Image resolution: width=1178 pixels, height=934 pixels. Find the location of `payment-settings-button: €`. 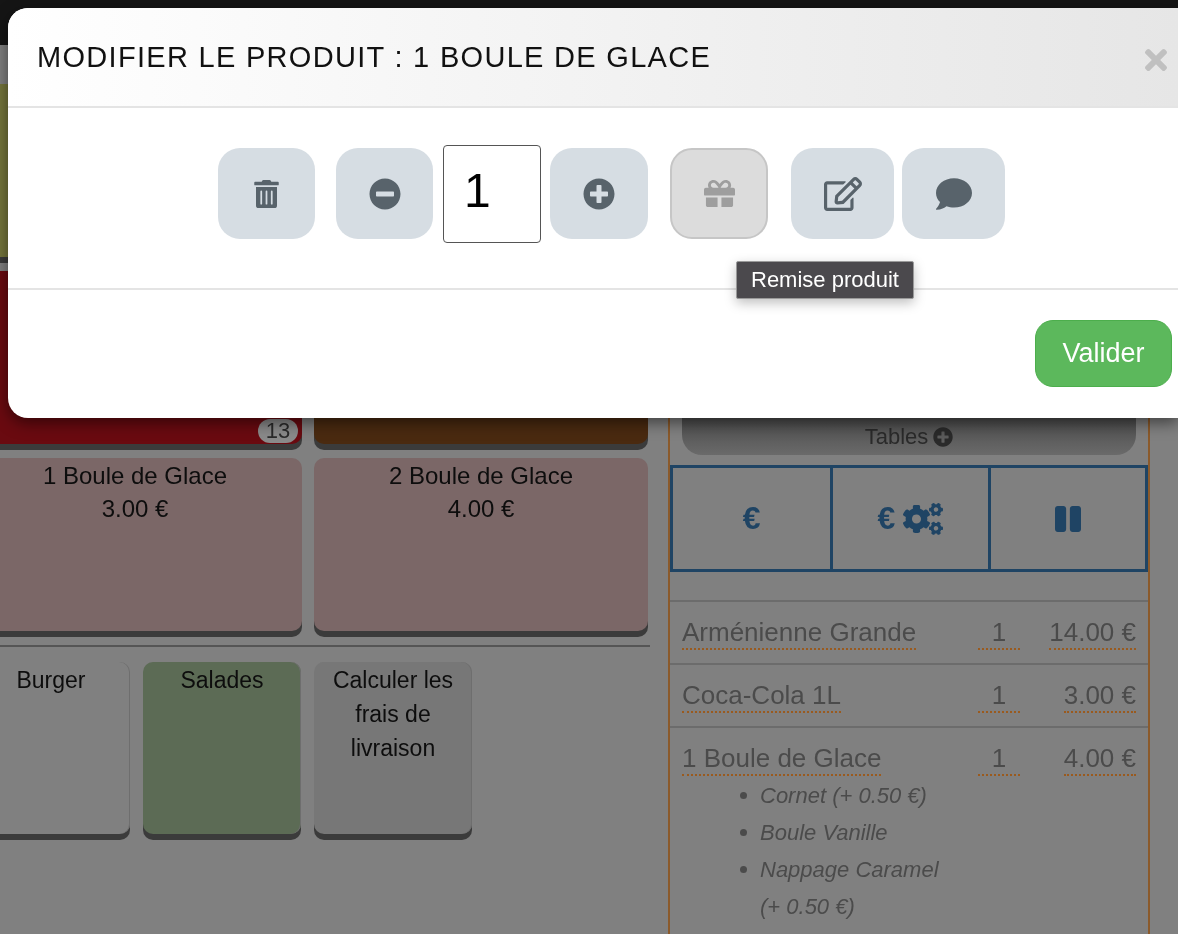

payment-settings-button: € is located at coordinates (909, 518).